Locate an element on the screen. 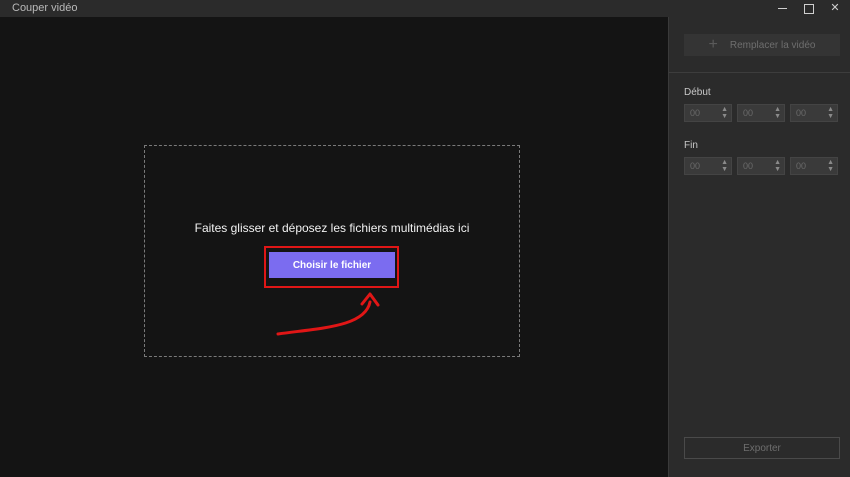 This screenshot has height=477, width=850. maximize-icon is located at coordinates (809, 9).